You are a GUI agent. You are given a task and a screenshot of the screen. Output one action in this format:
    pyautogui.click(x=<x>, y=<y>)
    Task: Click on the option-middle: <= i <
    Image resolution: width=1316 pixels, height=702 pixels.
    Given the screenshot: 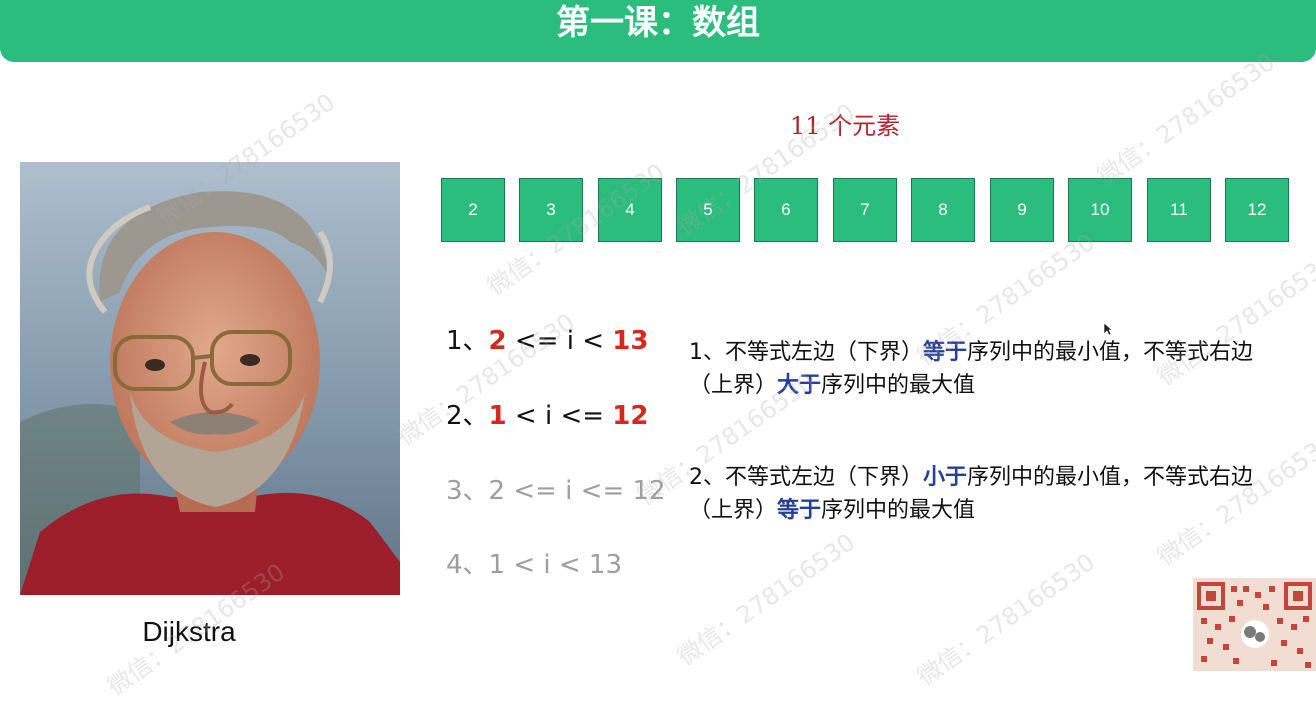 What is the action you would take?
    pyautogui.click(x=559, y=341)
    